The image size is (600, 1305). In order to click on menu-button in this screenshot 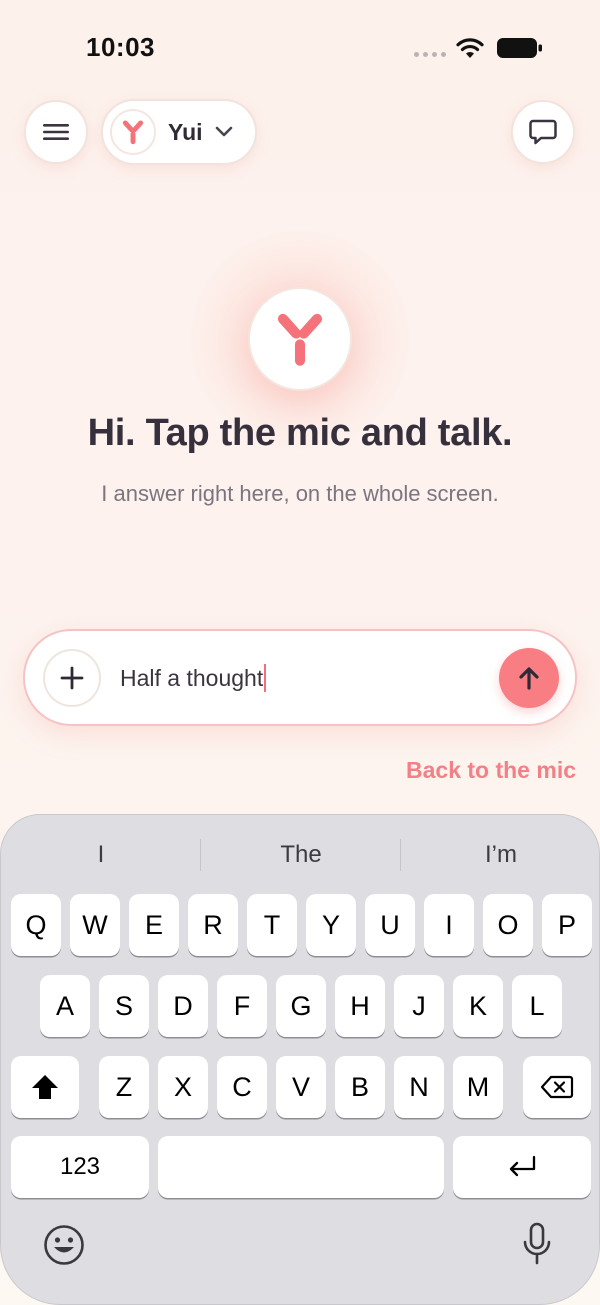, I will do `click(56, 132)`.